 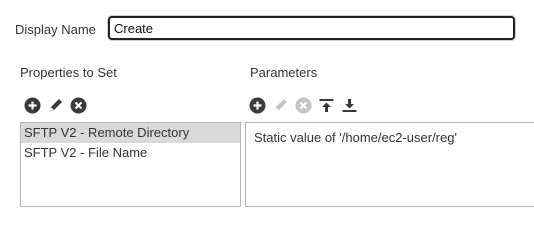 What do you see at coordinates (130, 153) in the screenshot?
I see `list-item-file-name: SFTP V2 - File Name` at bounding box center [130, 153].